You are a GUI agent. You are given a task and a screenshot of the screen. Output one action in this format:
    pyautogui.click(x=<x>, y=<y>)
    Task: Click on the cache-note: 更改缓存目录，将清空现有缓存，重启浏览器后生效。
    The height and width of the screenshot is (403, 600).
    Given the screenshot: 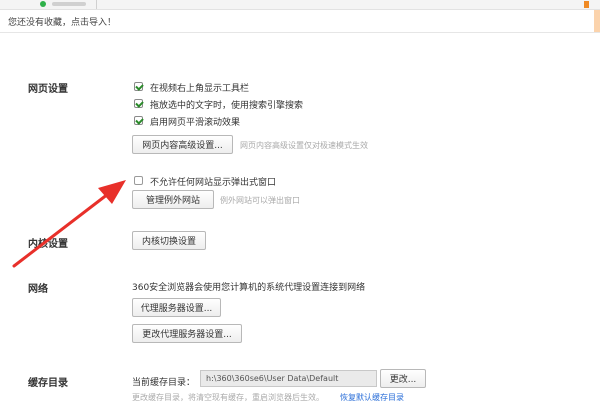 What is the action you would take?
    pyautogui.click(x=228, y=397)
    